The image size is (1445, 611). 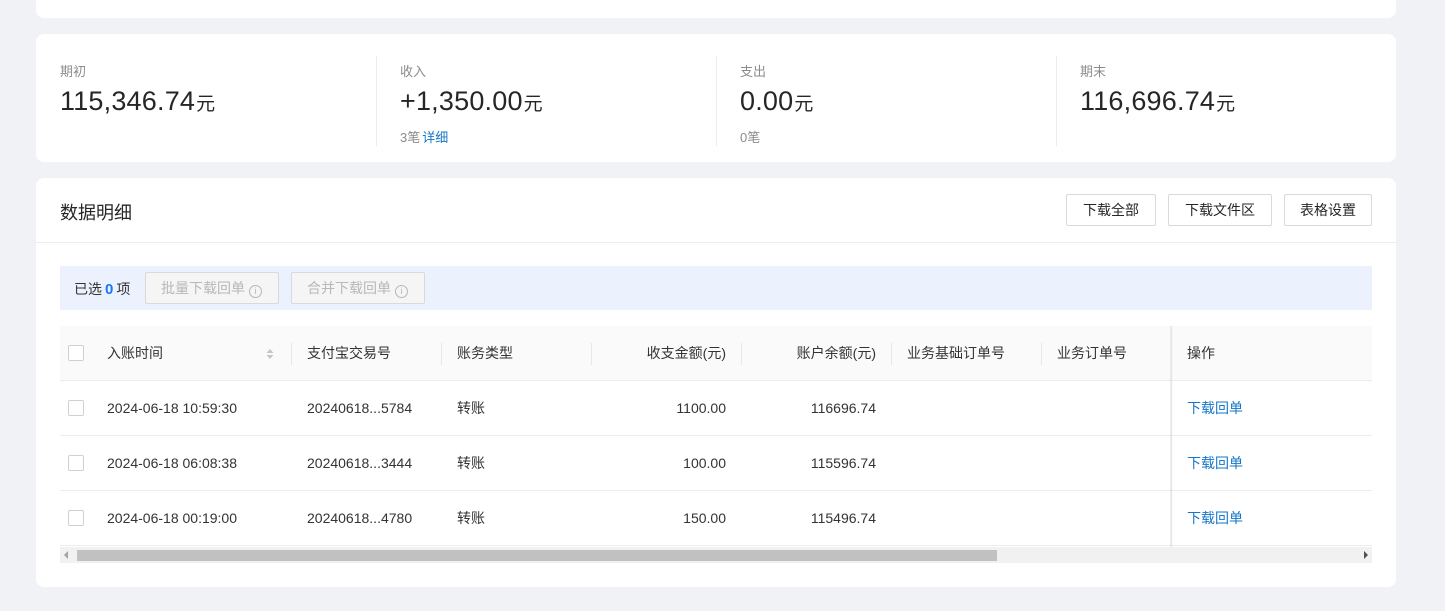 What do you see at coordinates (413, 71) in the screenshot?
I see `stat-label: 收入` at bounding box center [413, 71].